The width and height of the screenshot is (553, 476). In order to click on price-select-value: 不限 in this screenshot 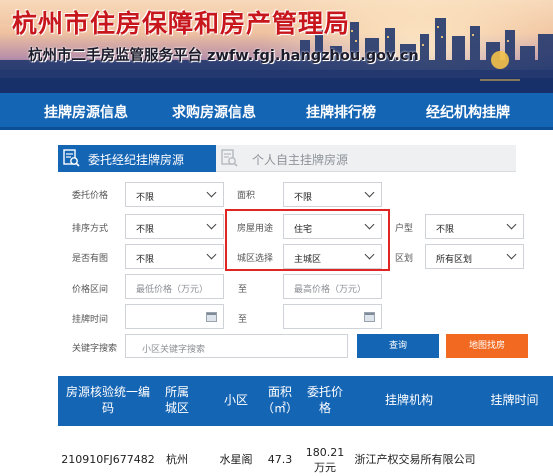, I will do `click(145, 198)`.